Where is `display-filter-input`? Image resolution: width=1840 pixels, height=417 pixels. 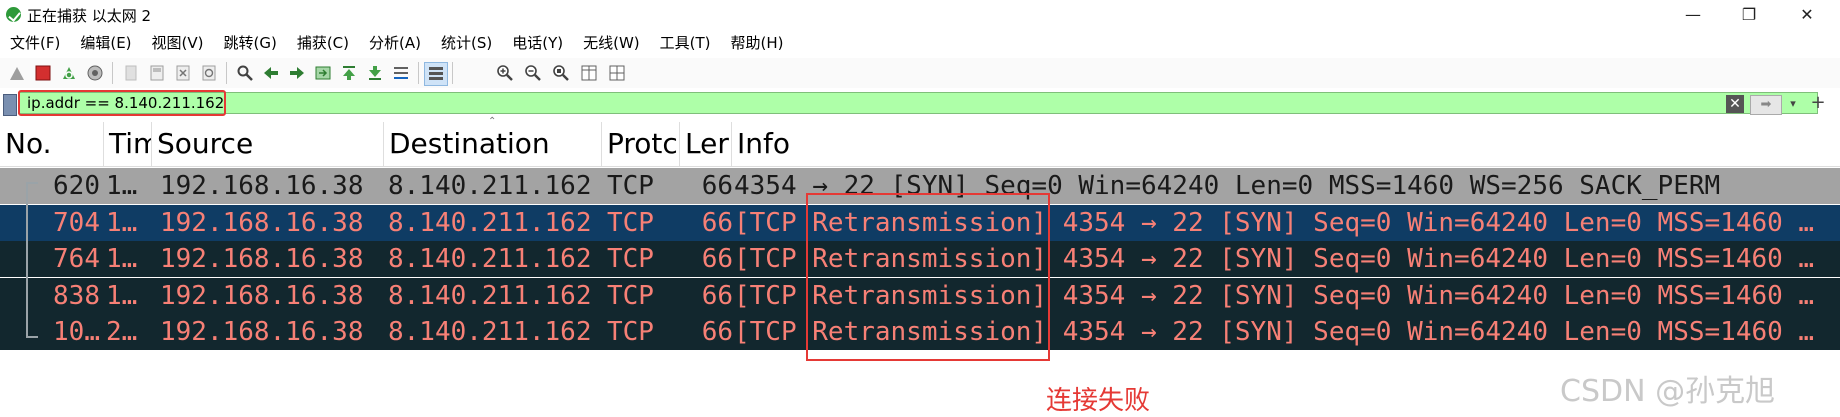 display-filter-input is located at coordinates (918, 103).